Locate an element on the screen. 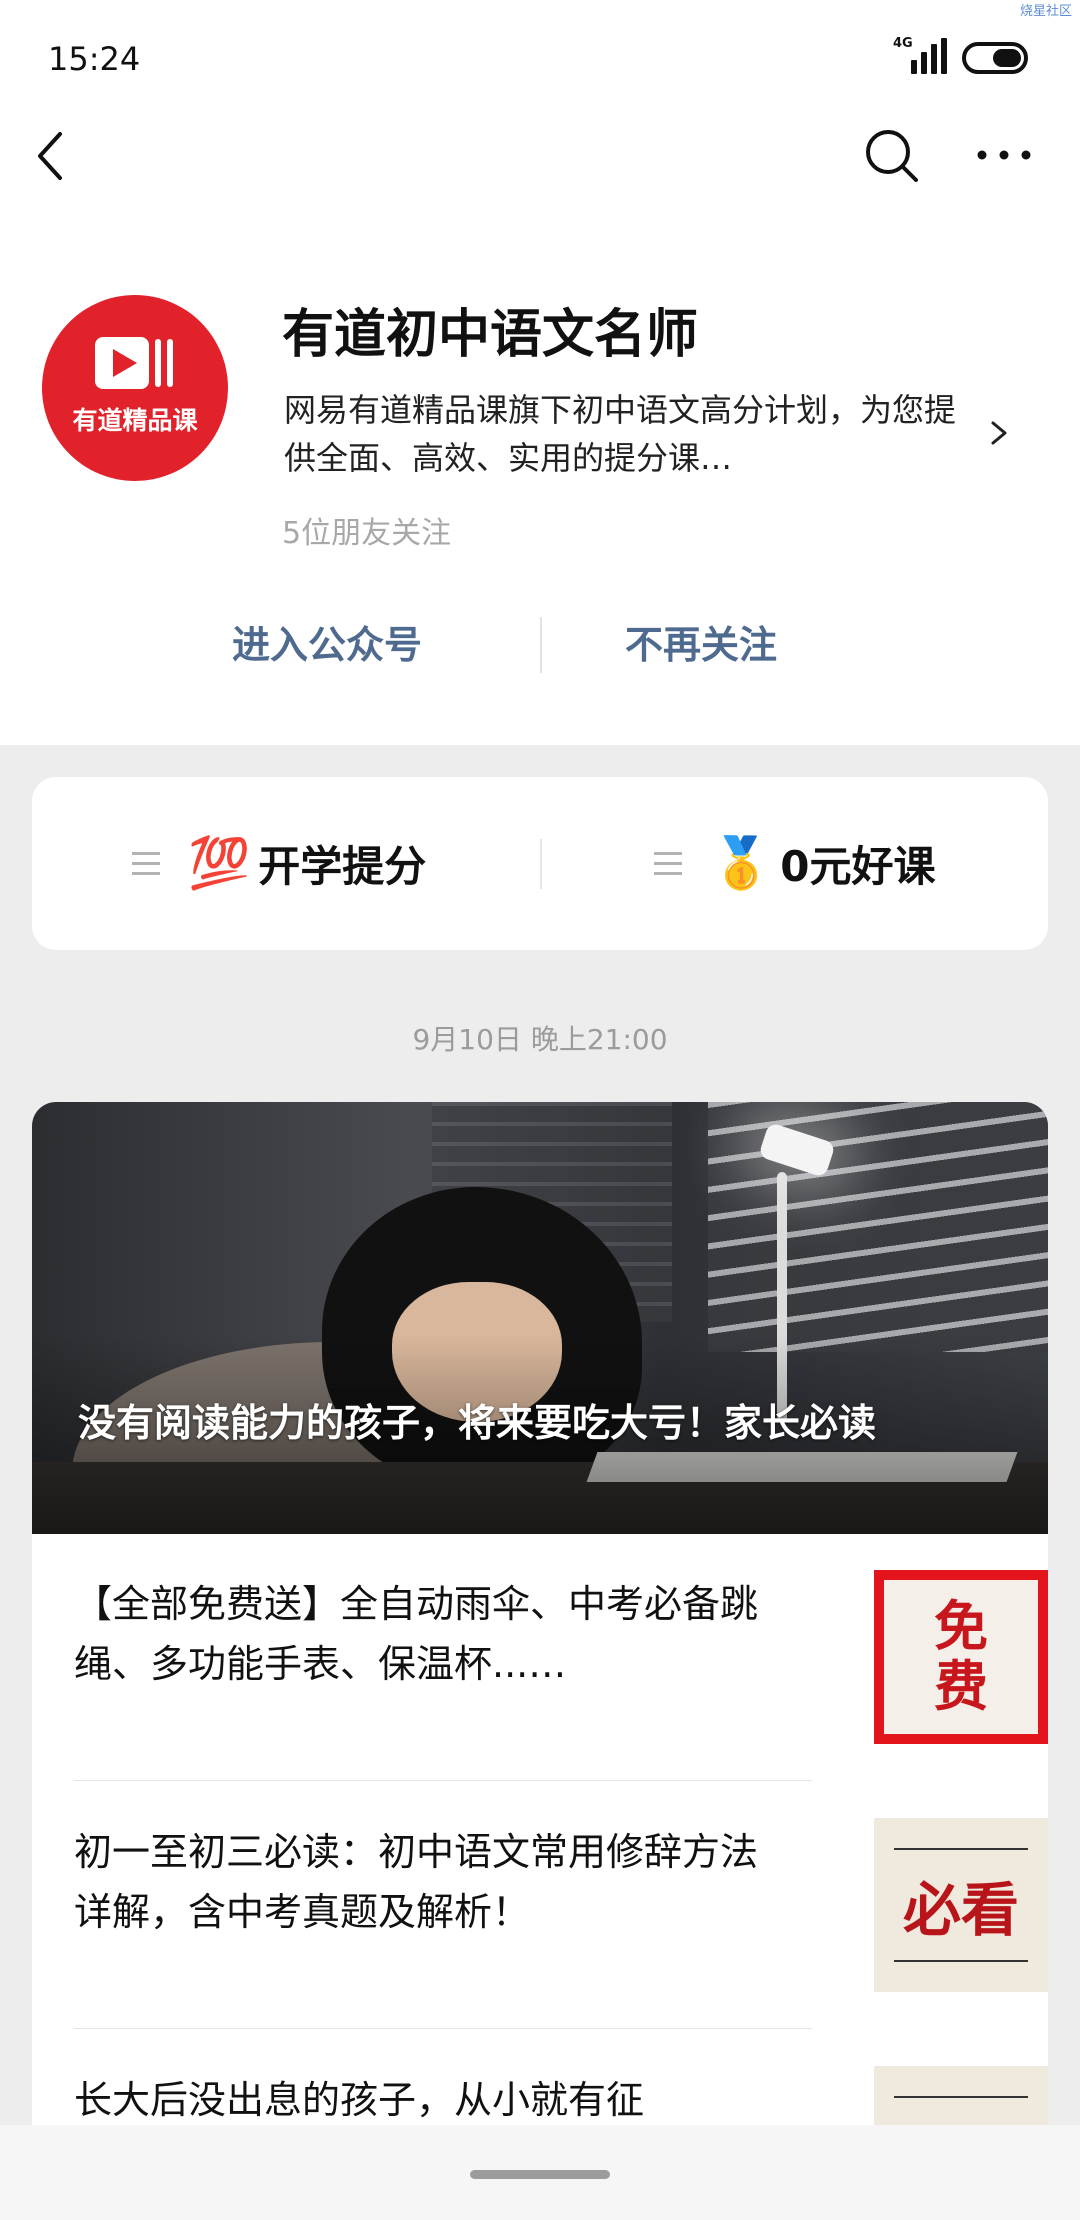 This screenshot has width=1080, height=2220. video-logo-icon is located at coordinates (134, 363).